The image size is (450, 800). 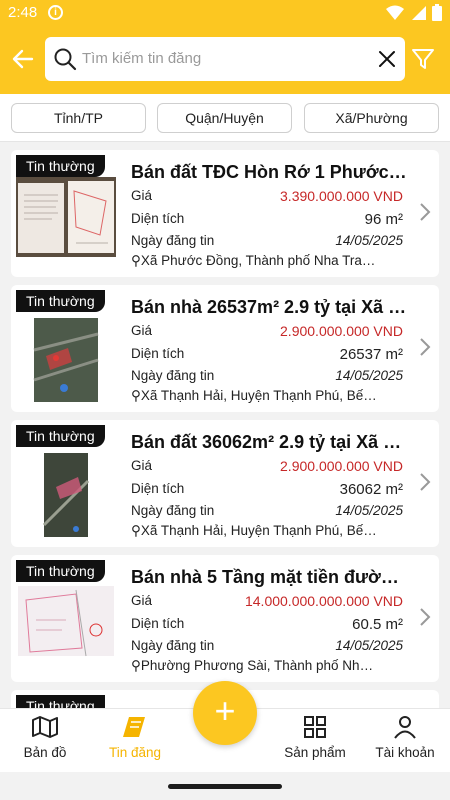 I want to click on listing-area: 60.5 m², so click(x=377, y=624).